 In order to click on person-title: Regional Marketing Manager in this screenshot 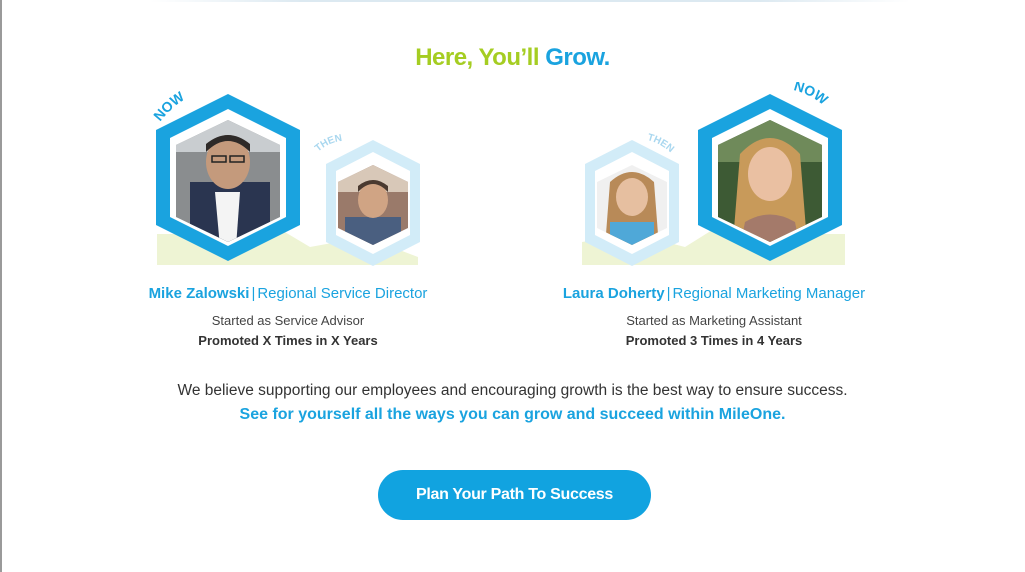, I will do `click(769, 293)`.